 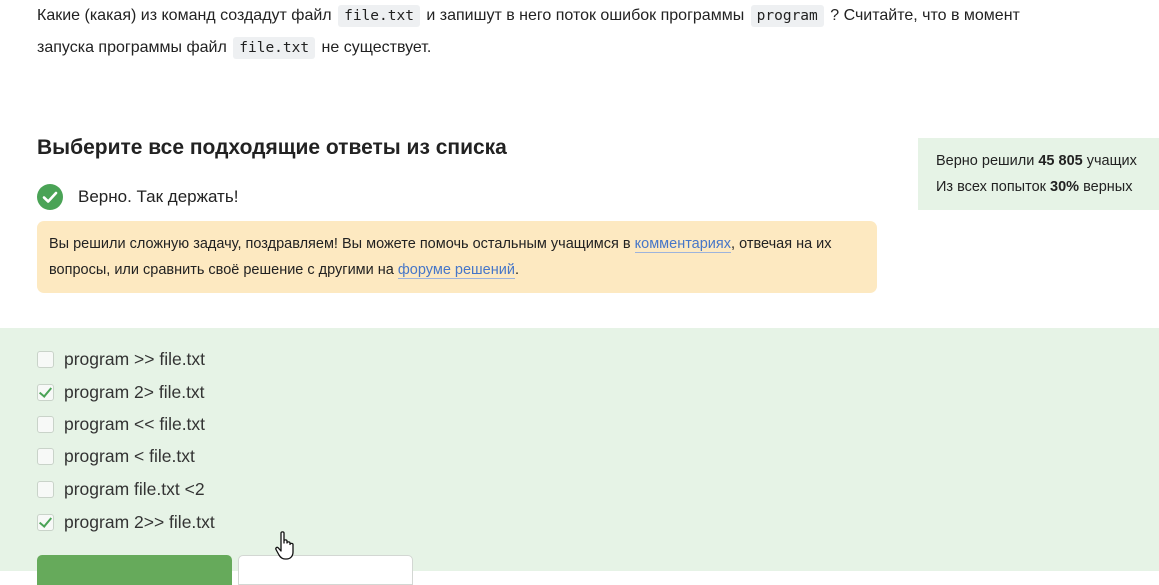 What do you see at coordinates (139, 522) in the screenshot?
I see `option-label: program 2>> file.txt` at bounding box center [139, 522].